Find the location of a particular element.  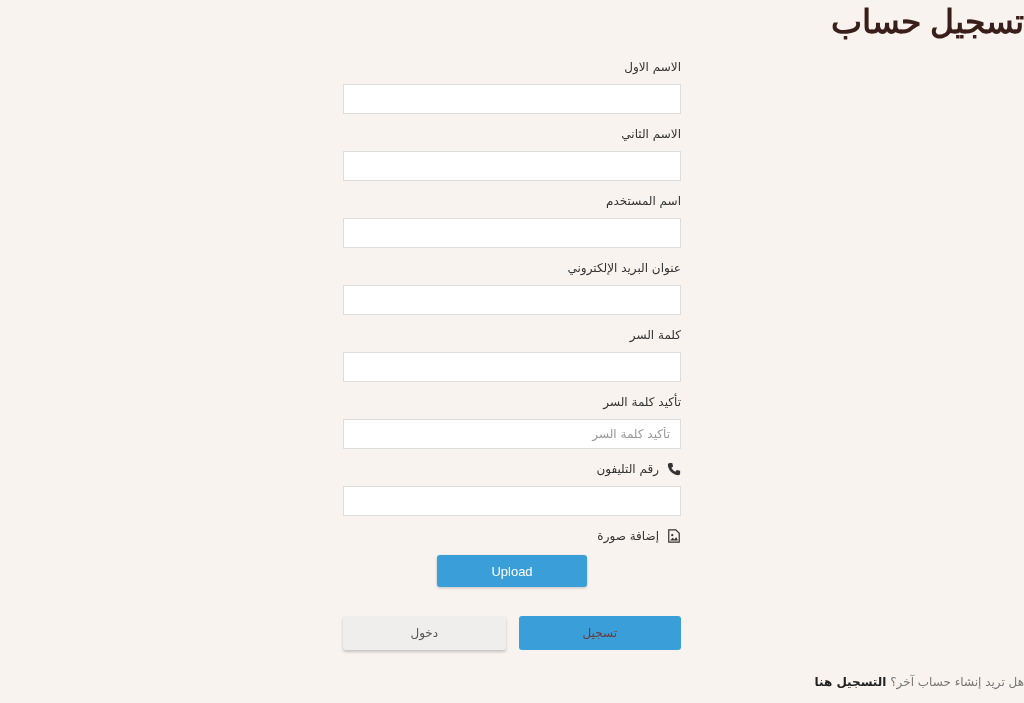

image-file-icon is located at coordinates (674, 536).